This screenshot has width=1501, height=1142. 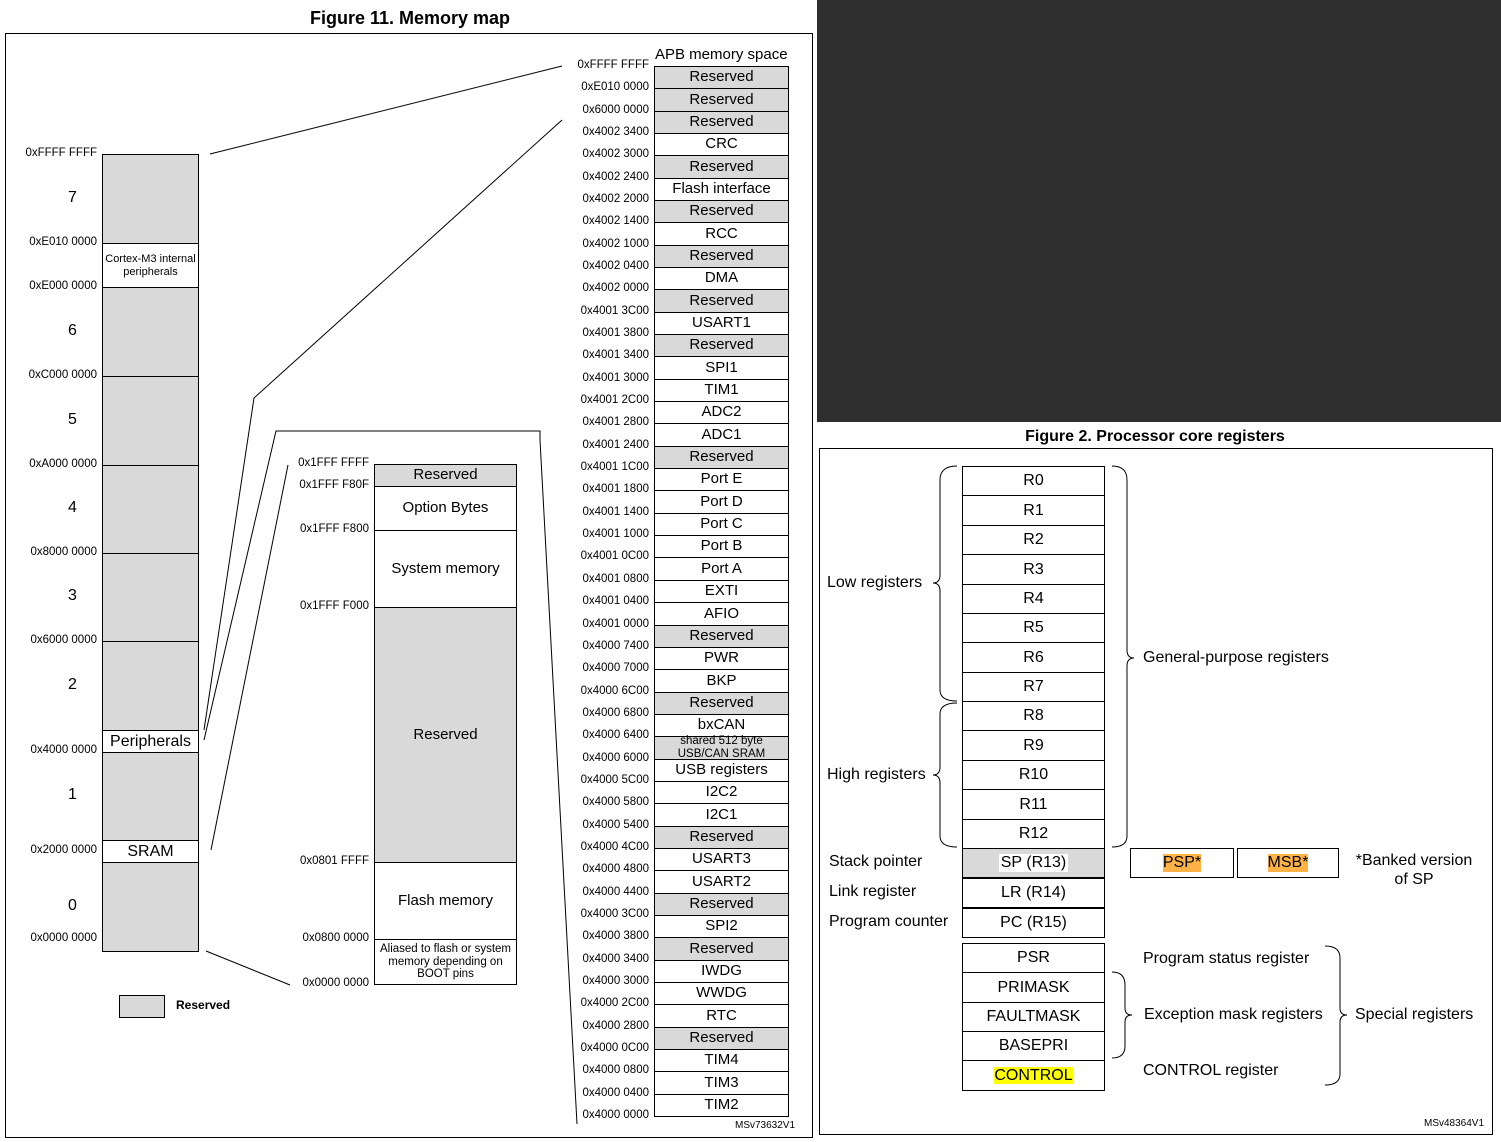 I want to click on high-registers-label: High registers, so click(x=876, y=774).